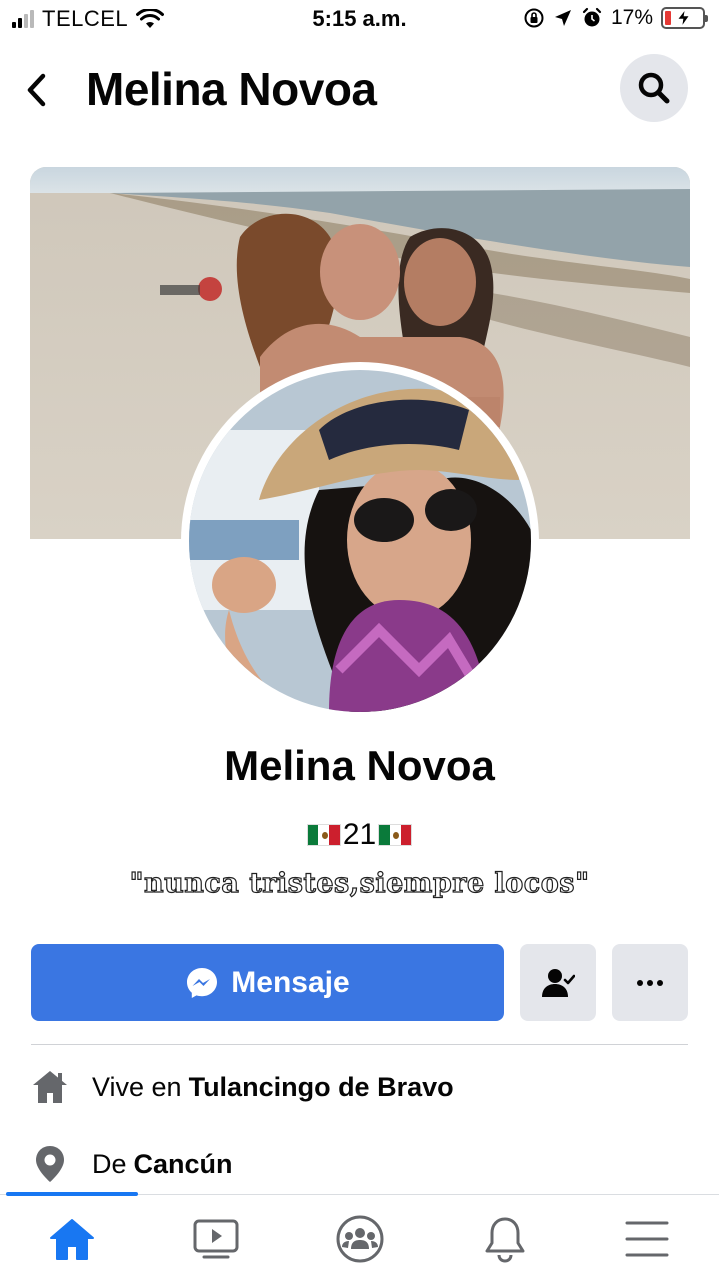  I want to click on battery-percent: 17%, so click(631, 17).